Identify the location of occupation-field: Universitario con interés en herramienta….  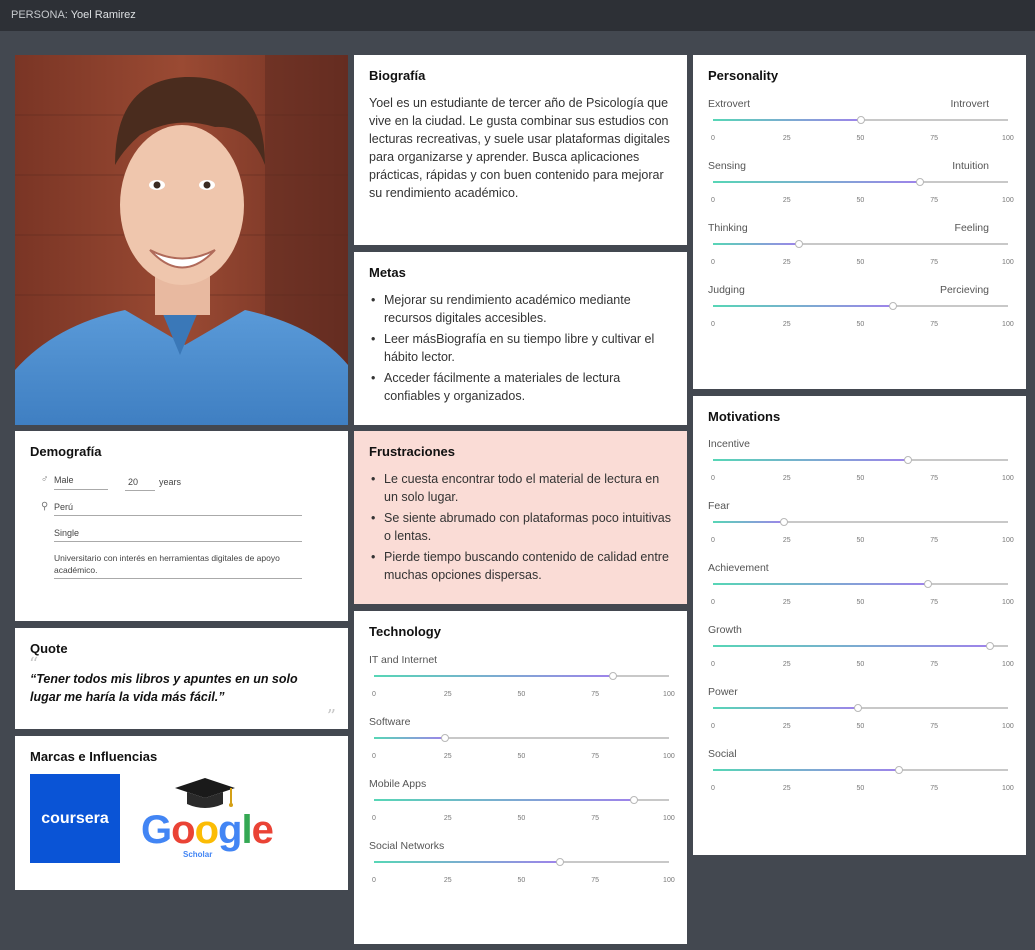
(174, 564).